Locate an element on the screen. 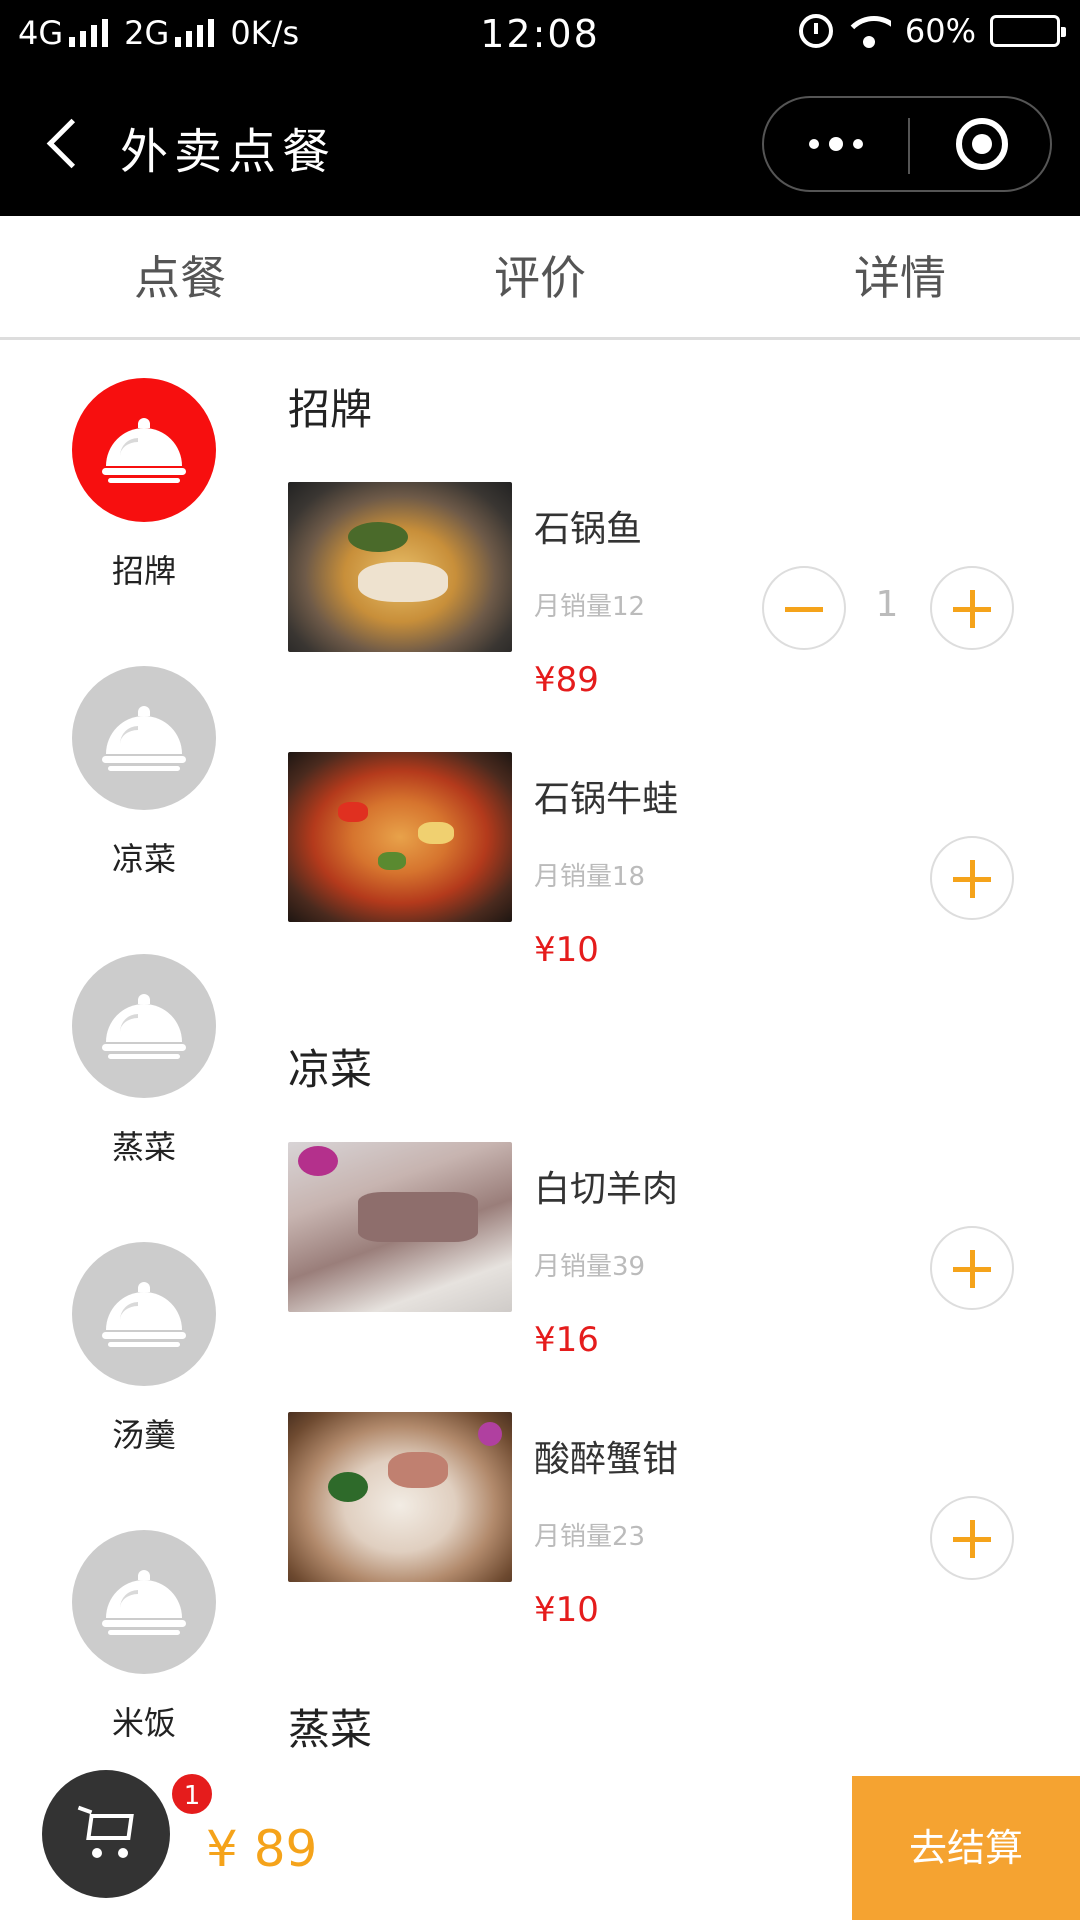 The image size is (1080, 1920). nav-bar: 外卖点餐 is located at coordinates (540, 143).